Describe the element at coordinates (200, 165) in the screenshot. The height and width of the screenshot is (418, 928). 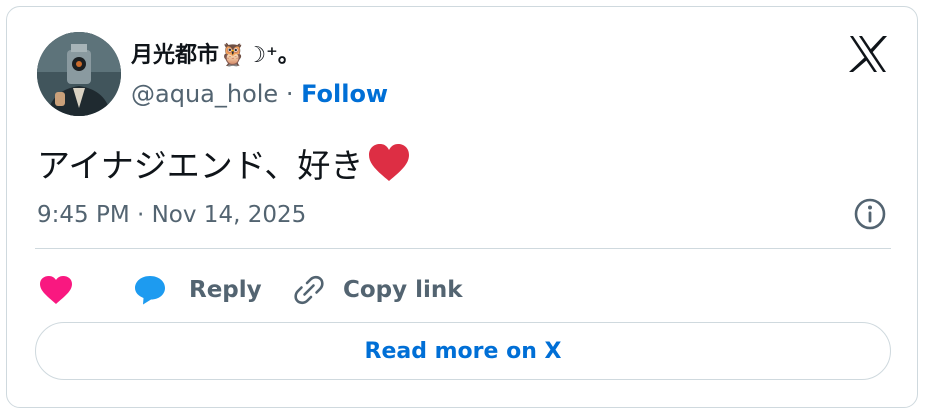
I see `tweet-body: アイナジエンド、好き` at that location.